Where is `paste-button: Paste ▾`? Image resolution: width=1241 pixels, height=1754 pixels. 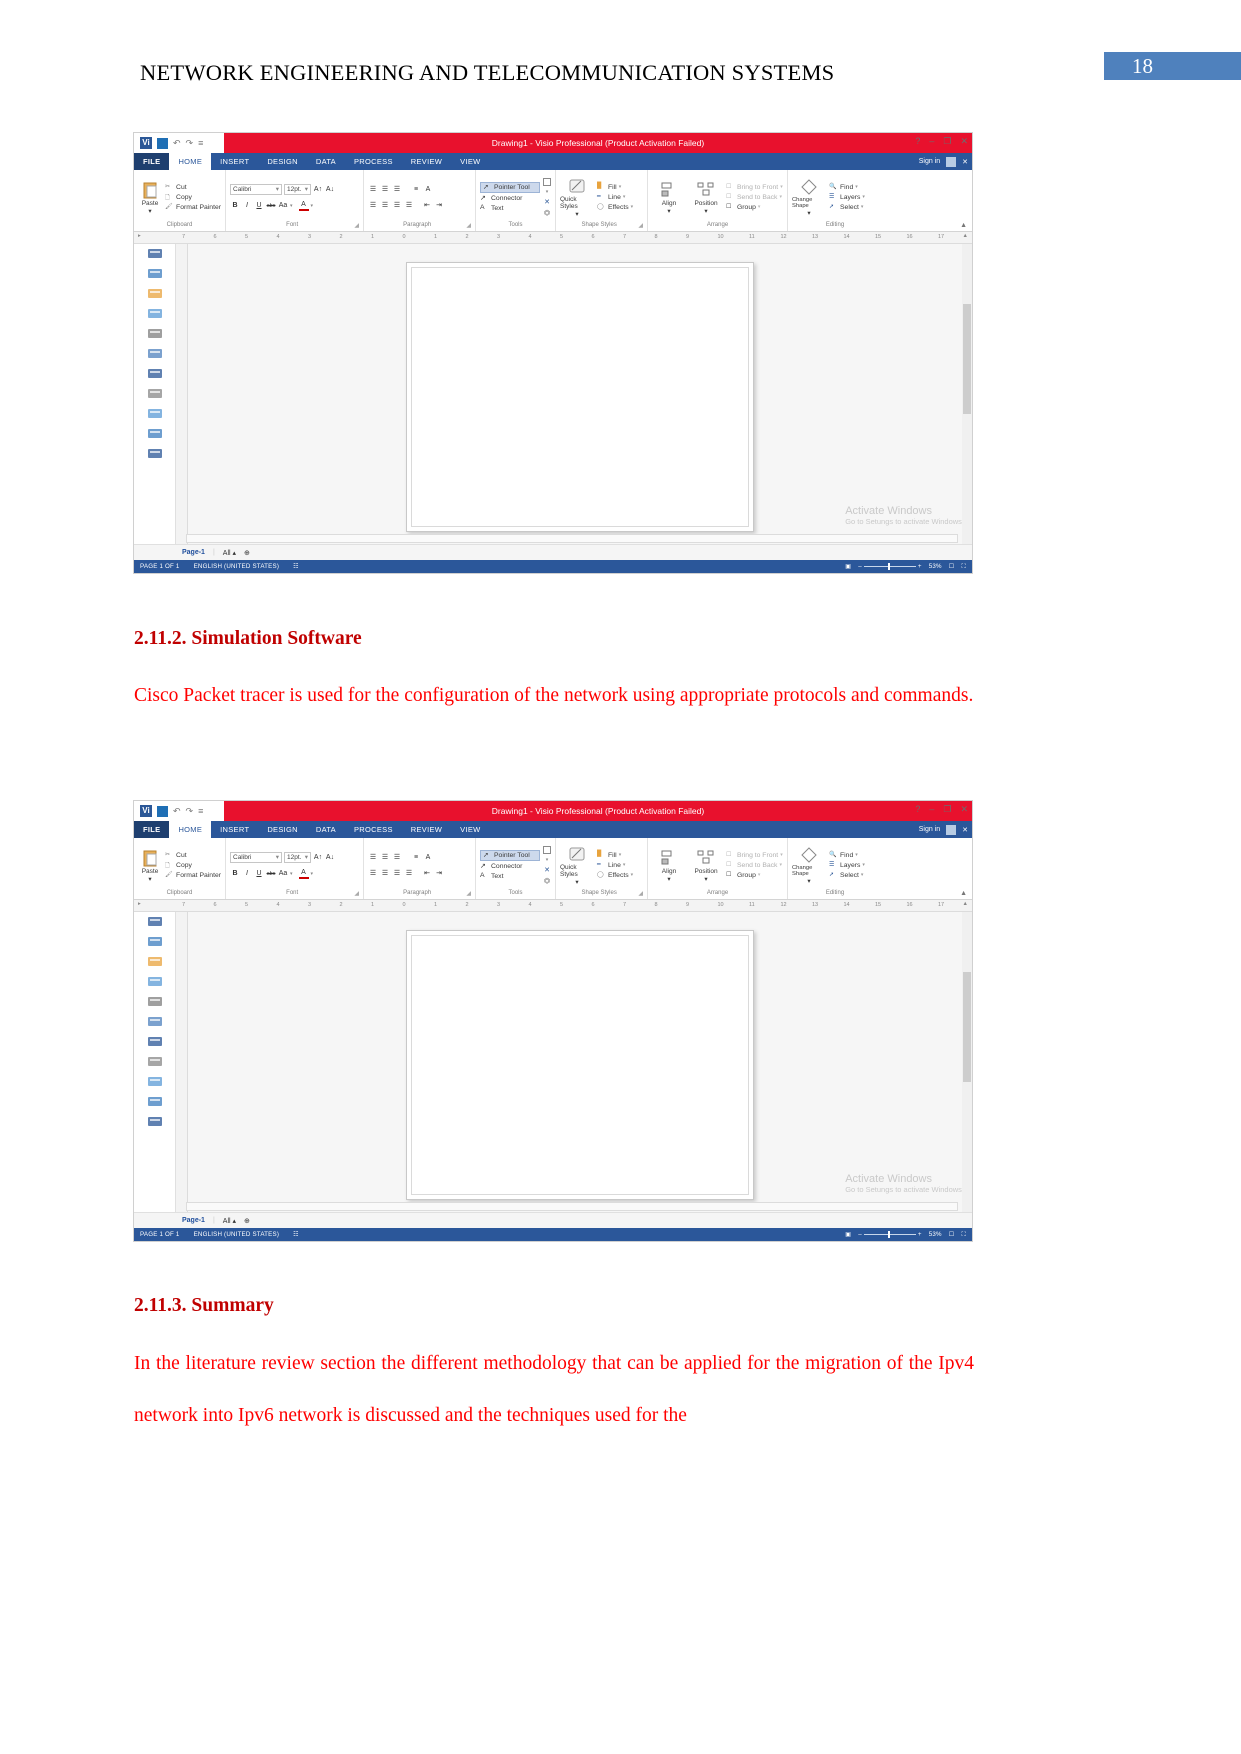
paste-button: Paste ▾ is located at coordinates (150, 865).